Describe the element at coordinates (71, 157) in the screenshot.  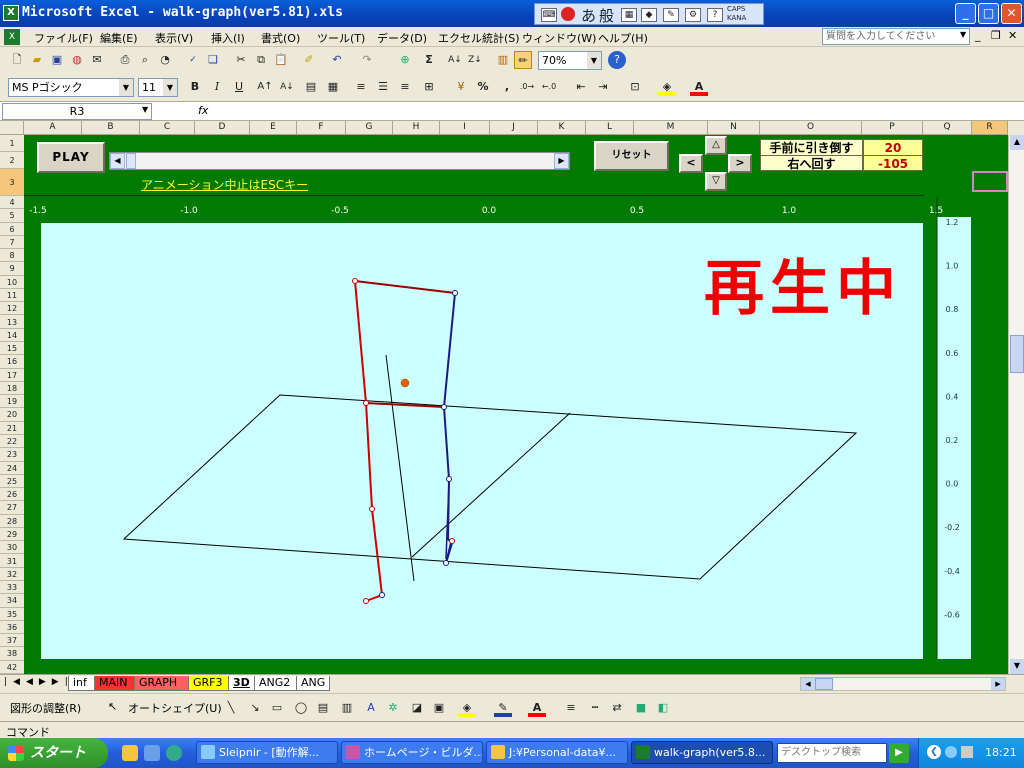
I see `play-button: PLAY` at that location.